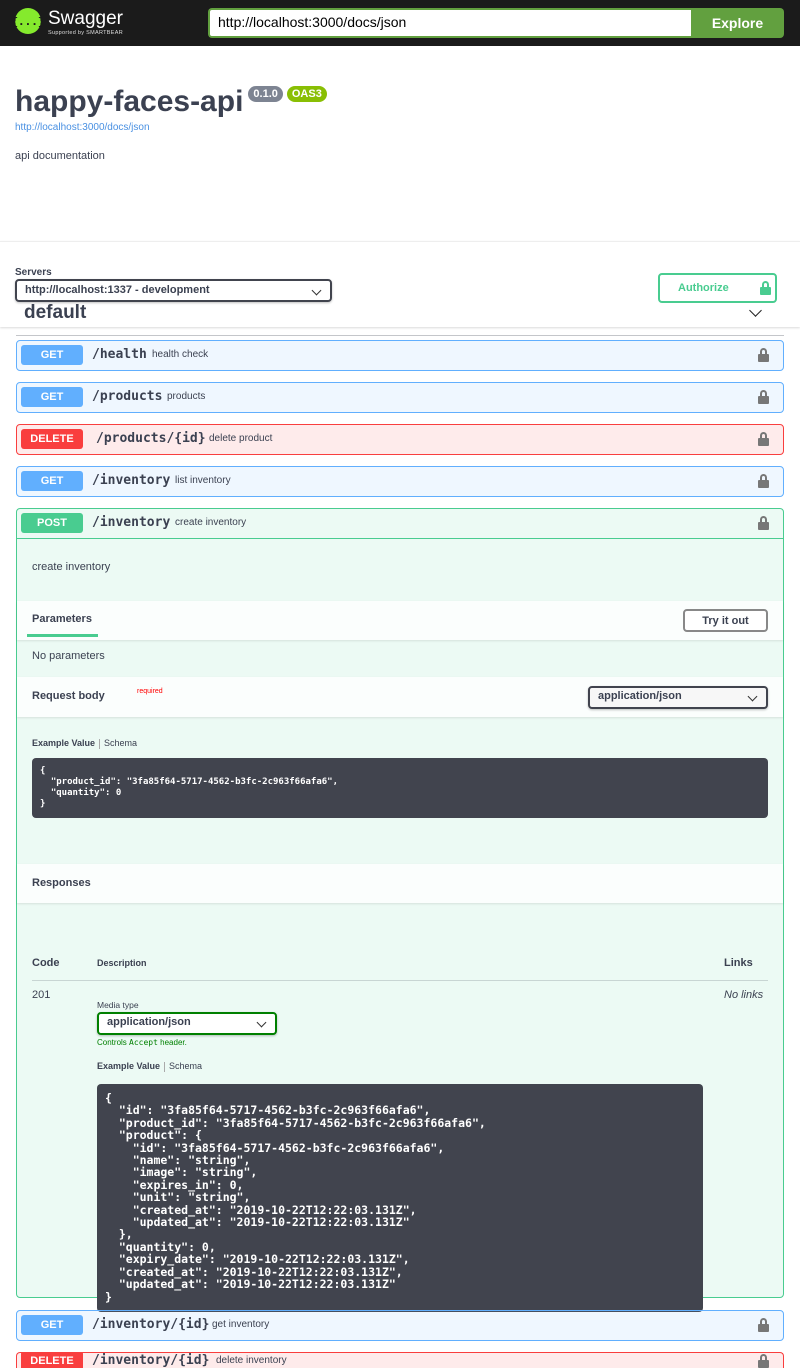 The height and width of the screenshot is (1368, 800). I want to click on request-example-tabs: Example Value Schema, so click(84, 743).